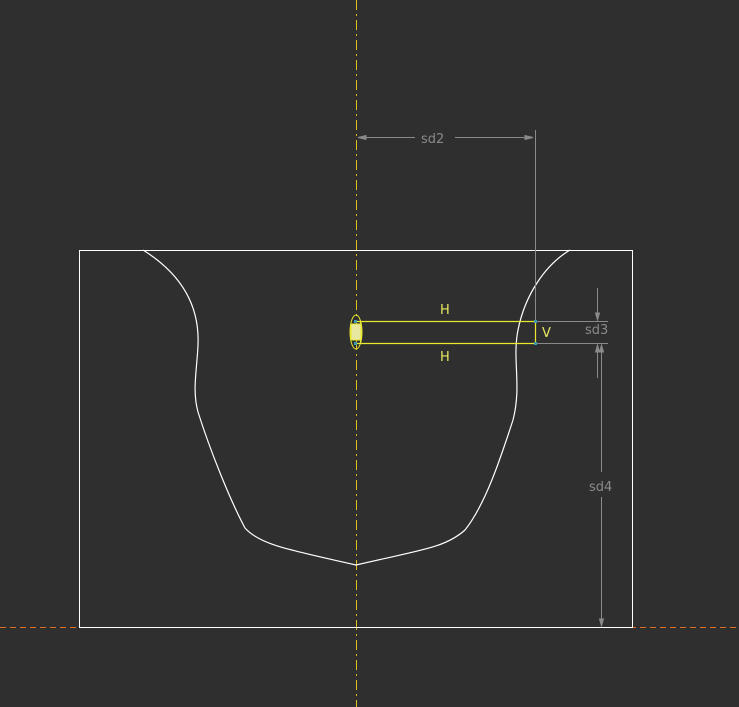 The image size is (739, 707). Describe the element at coordinates (546, 333) in the screenshot. I see `vertical-constraint: V` at that location.